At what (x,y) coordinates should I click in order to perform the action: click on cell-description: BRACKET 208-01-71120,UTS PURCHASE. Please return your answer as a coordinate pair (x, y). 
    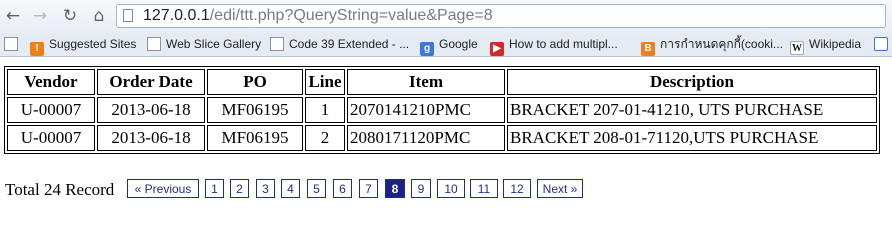
    Looking at the image, I should click on (692, 138).